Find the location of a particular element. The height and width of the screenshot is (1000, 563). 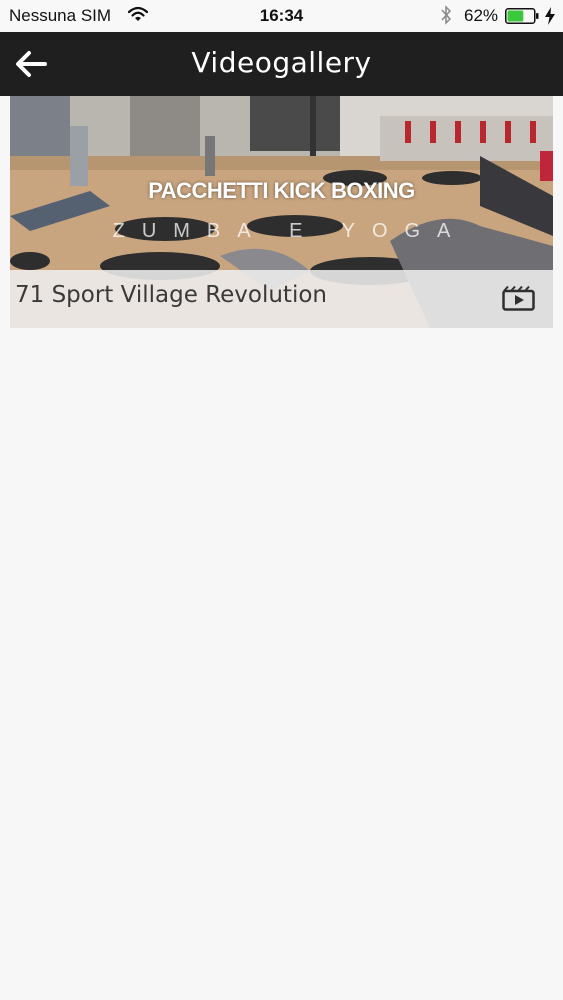

navigation-bar: Videogallery is located at coordinates (281, 64).